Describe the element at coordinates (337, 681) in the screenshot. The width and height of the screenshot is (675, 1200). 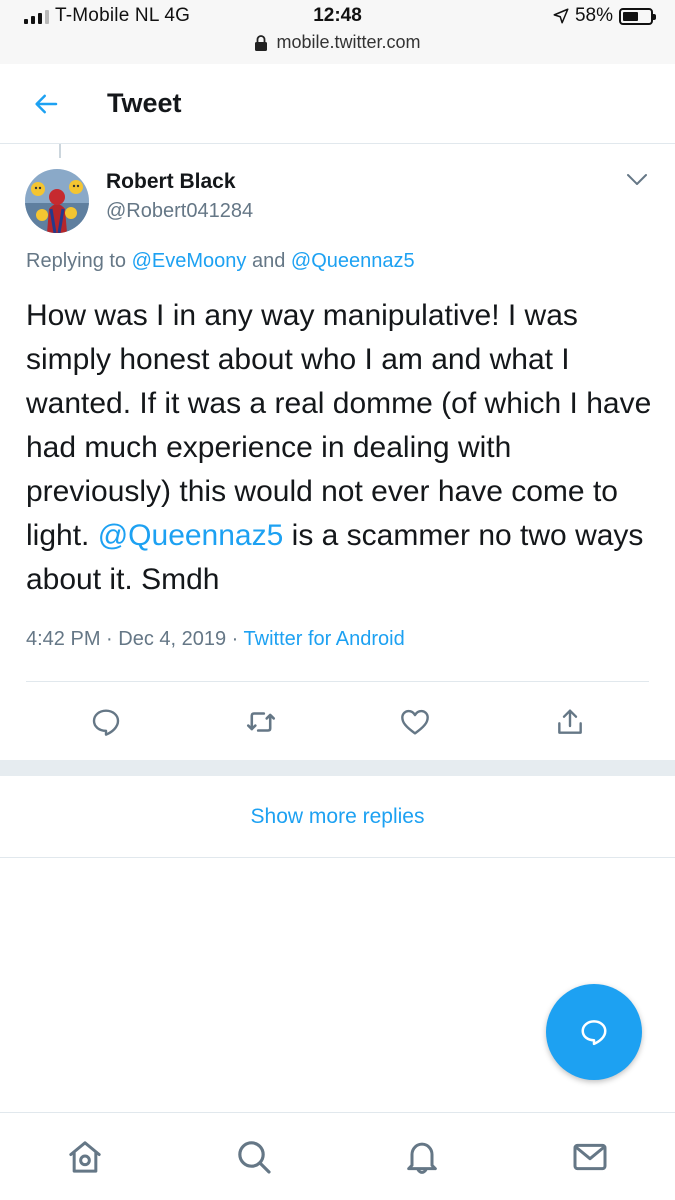
I see `divider` at that location.